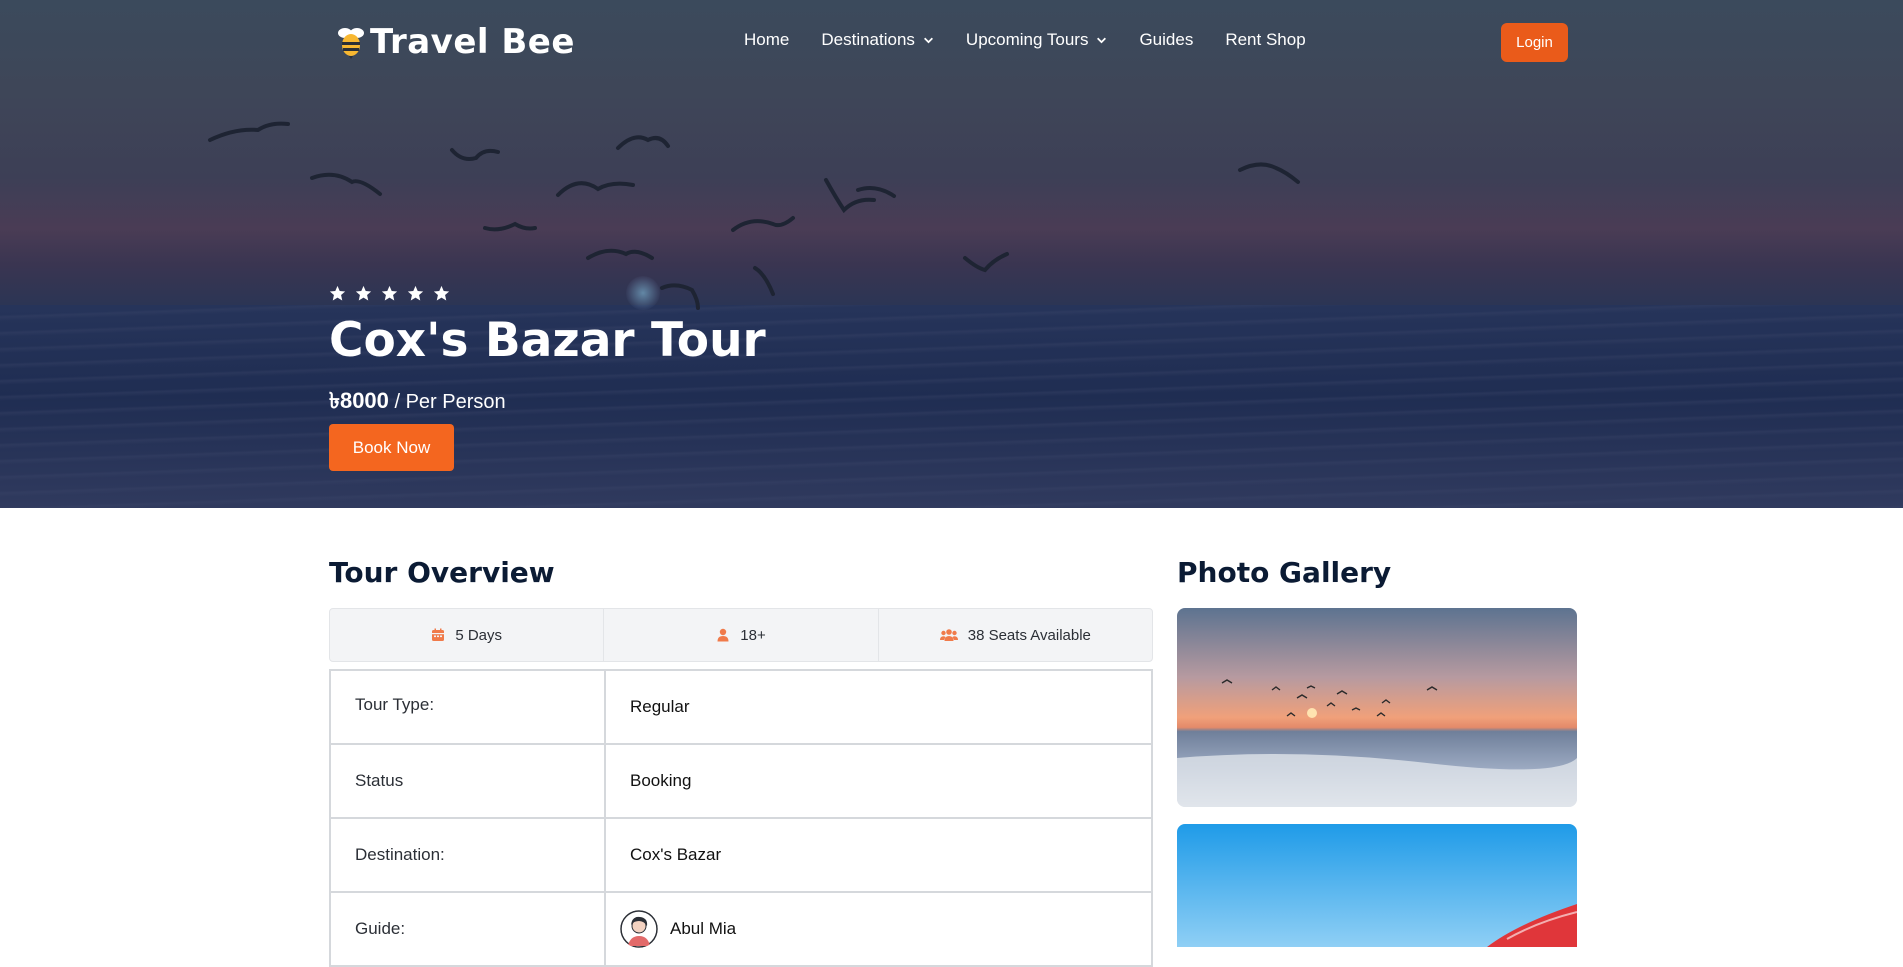  Describe the element at coordinates (547, 340) in the screenshot. I see `tour-title: Cox's Bazar Tour` at that location.